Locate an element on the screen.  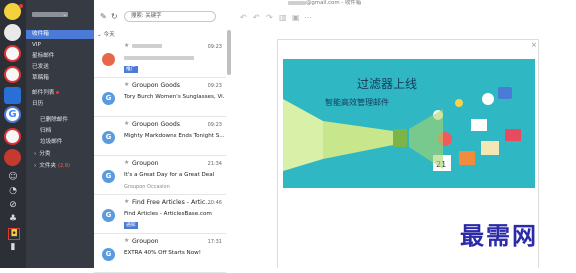
folder-item: › 文件夹 (2,9) is located at coordinates (60, 166).